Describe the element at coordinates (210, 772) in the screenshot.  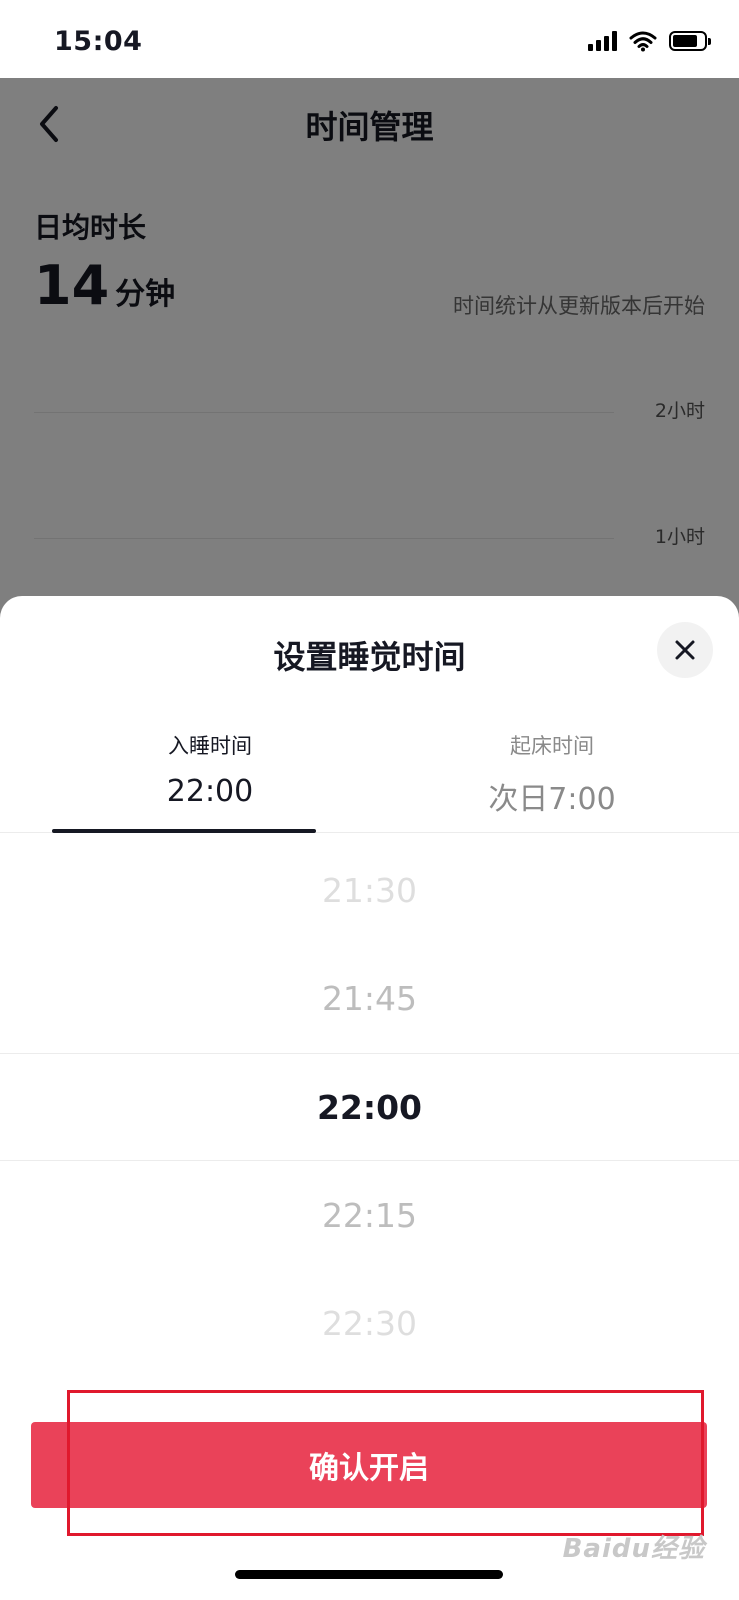
I see `tab-bedtime: 入睡时间 22:00` at that location.